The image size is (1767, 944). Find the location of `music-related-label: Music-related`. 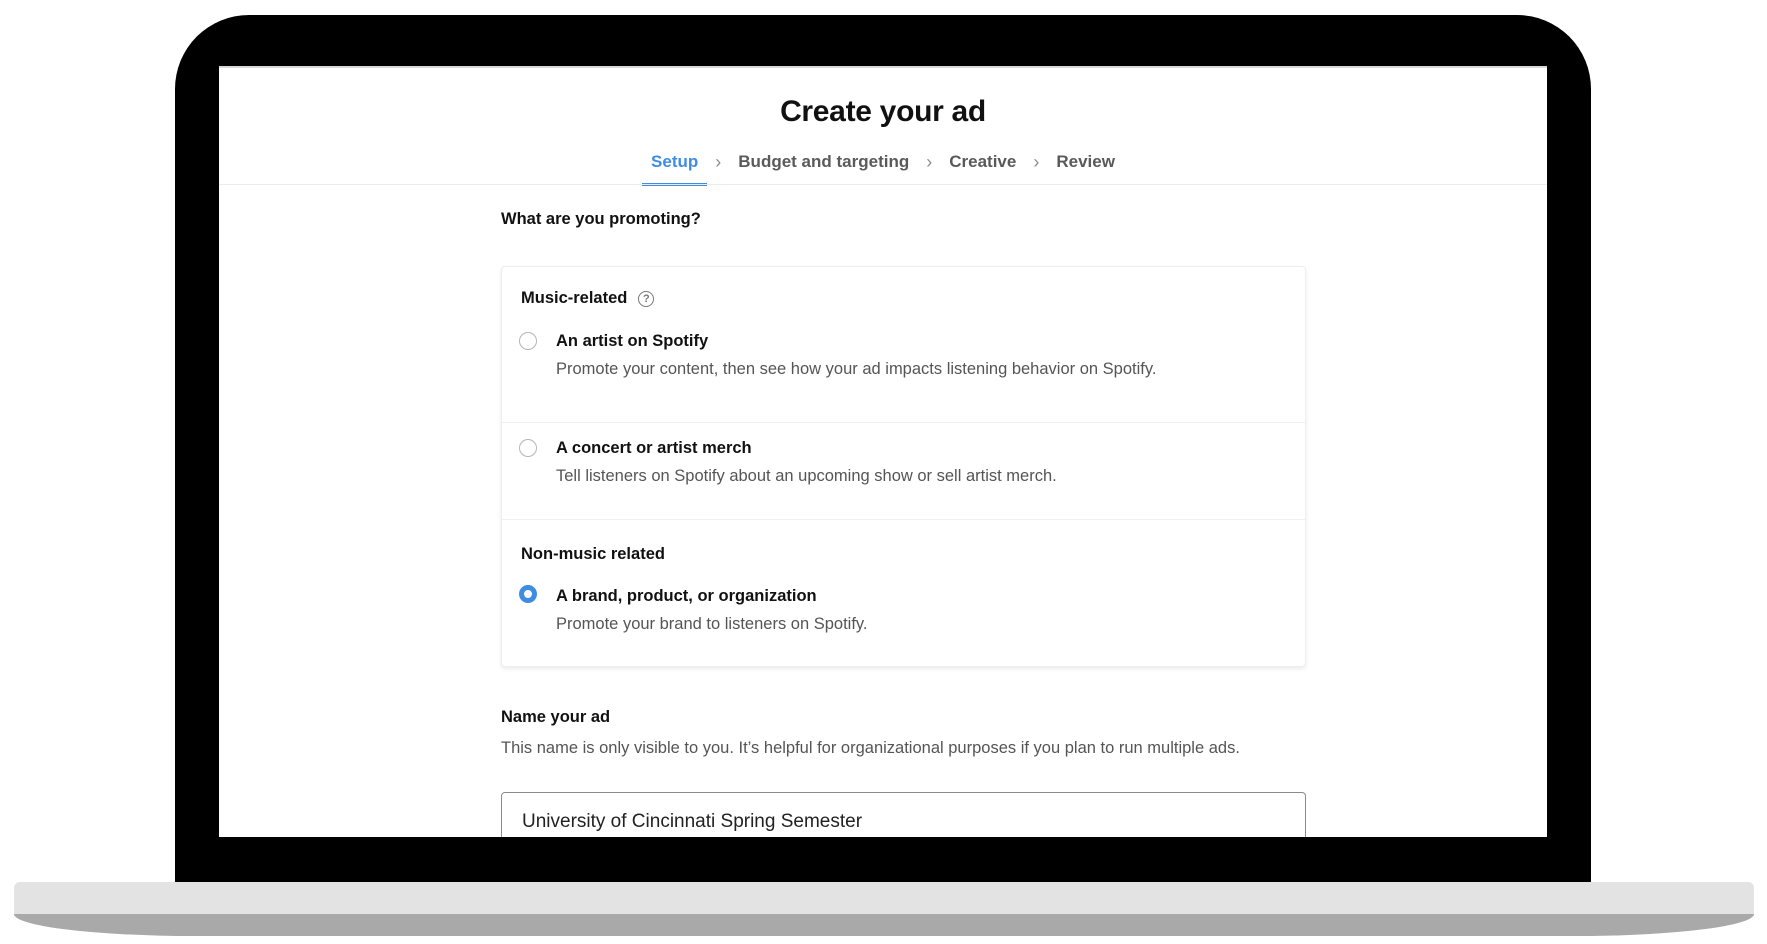

music-related-label: Music-related is located at coordinates (574, 298).